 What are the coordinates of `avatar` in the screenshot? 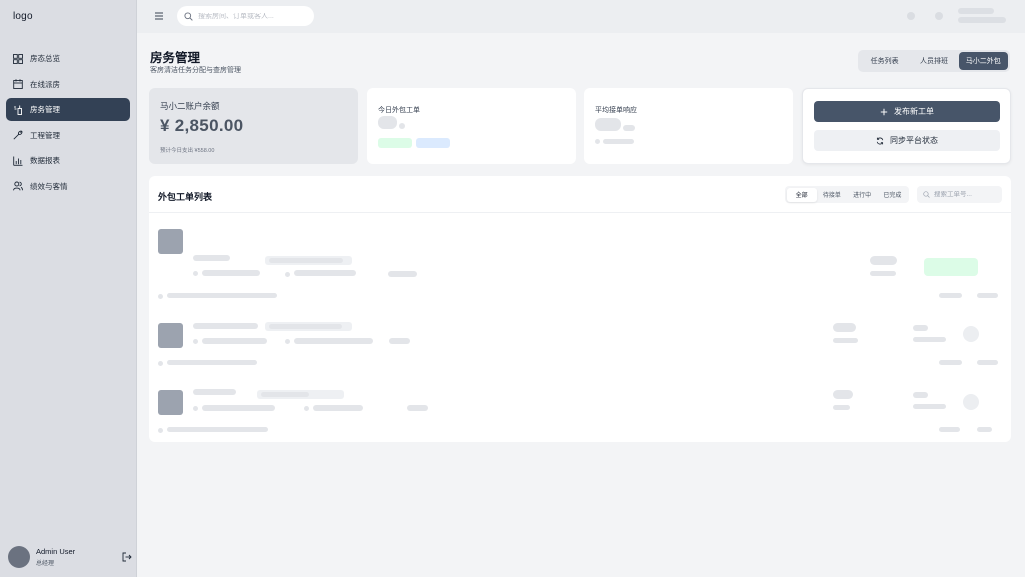 It's located at (19, 557).